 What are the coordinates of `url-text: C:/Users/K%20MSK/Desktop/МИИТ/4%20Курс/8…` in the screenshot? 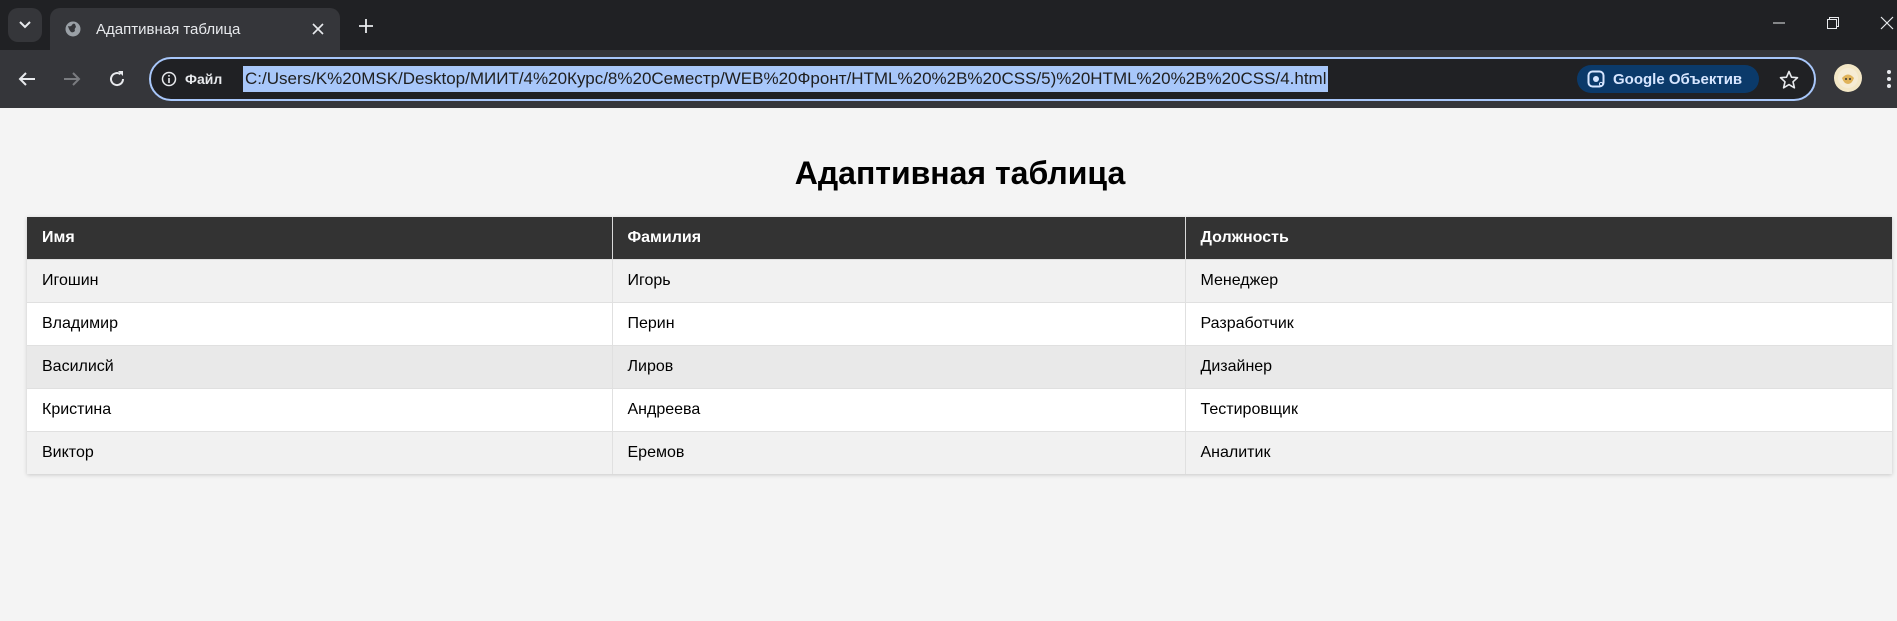 It's located at (786, 79).